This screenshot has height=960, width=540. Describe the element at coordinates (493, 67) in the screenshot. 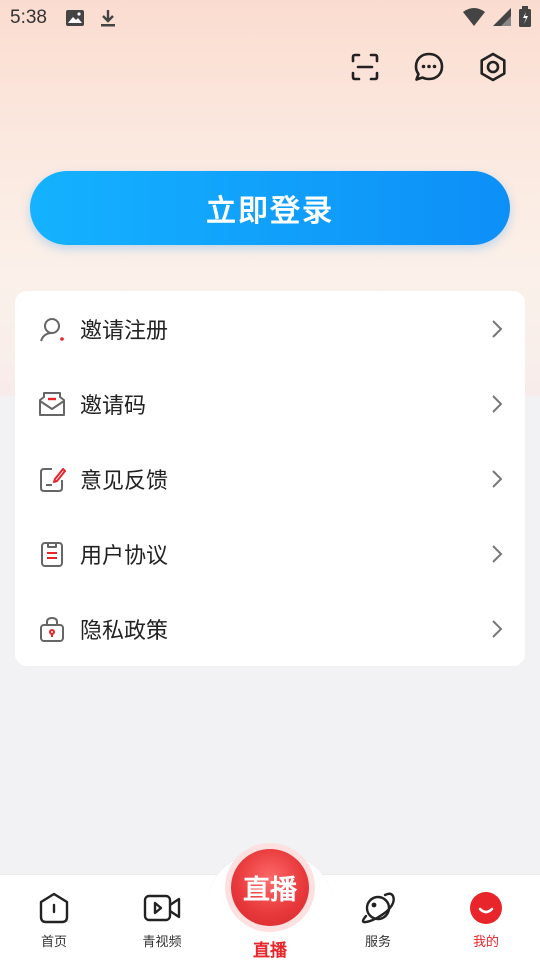

I see `settings-icon` at that location.